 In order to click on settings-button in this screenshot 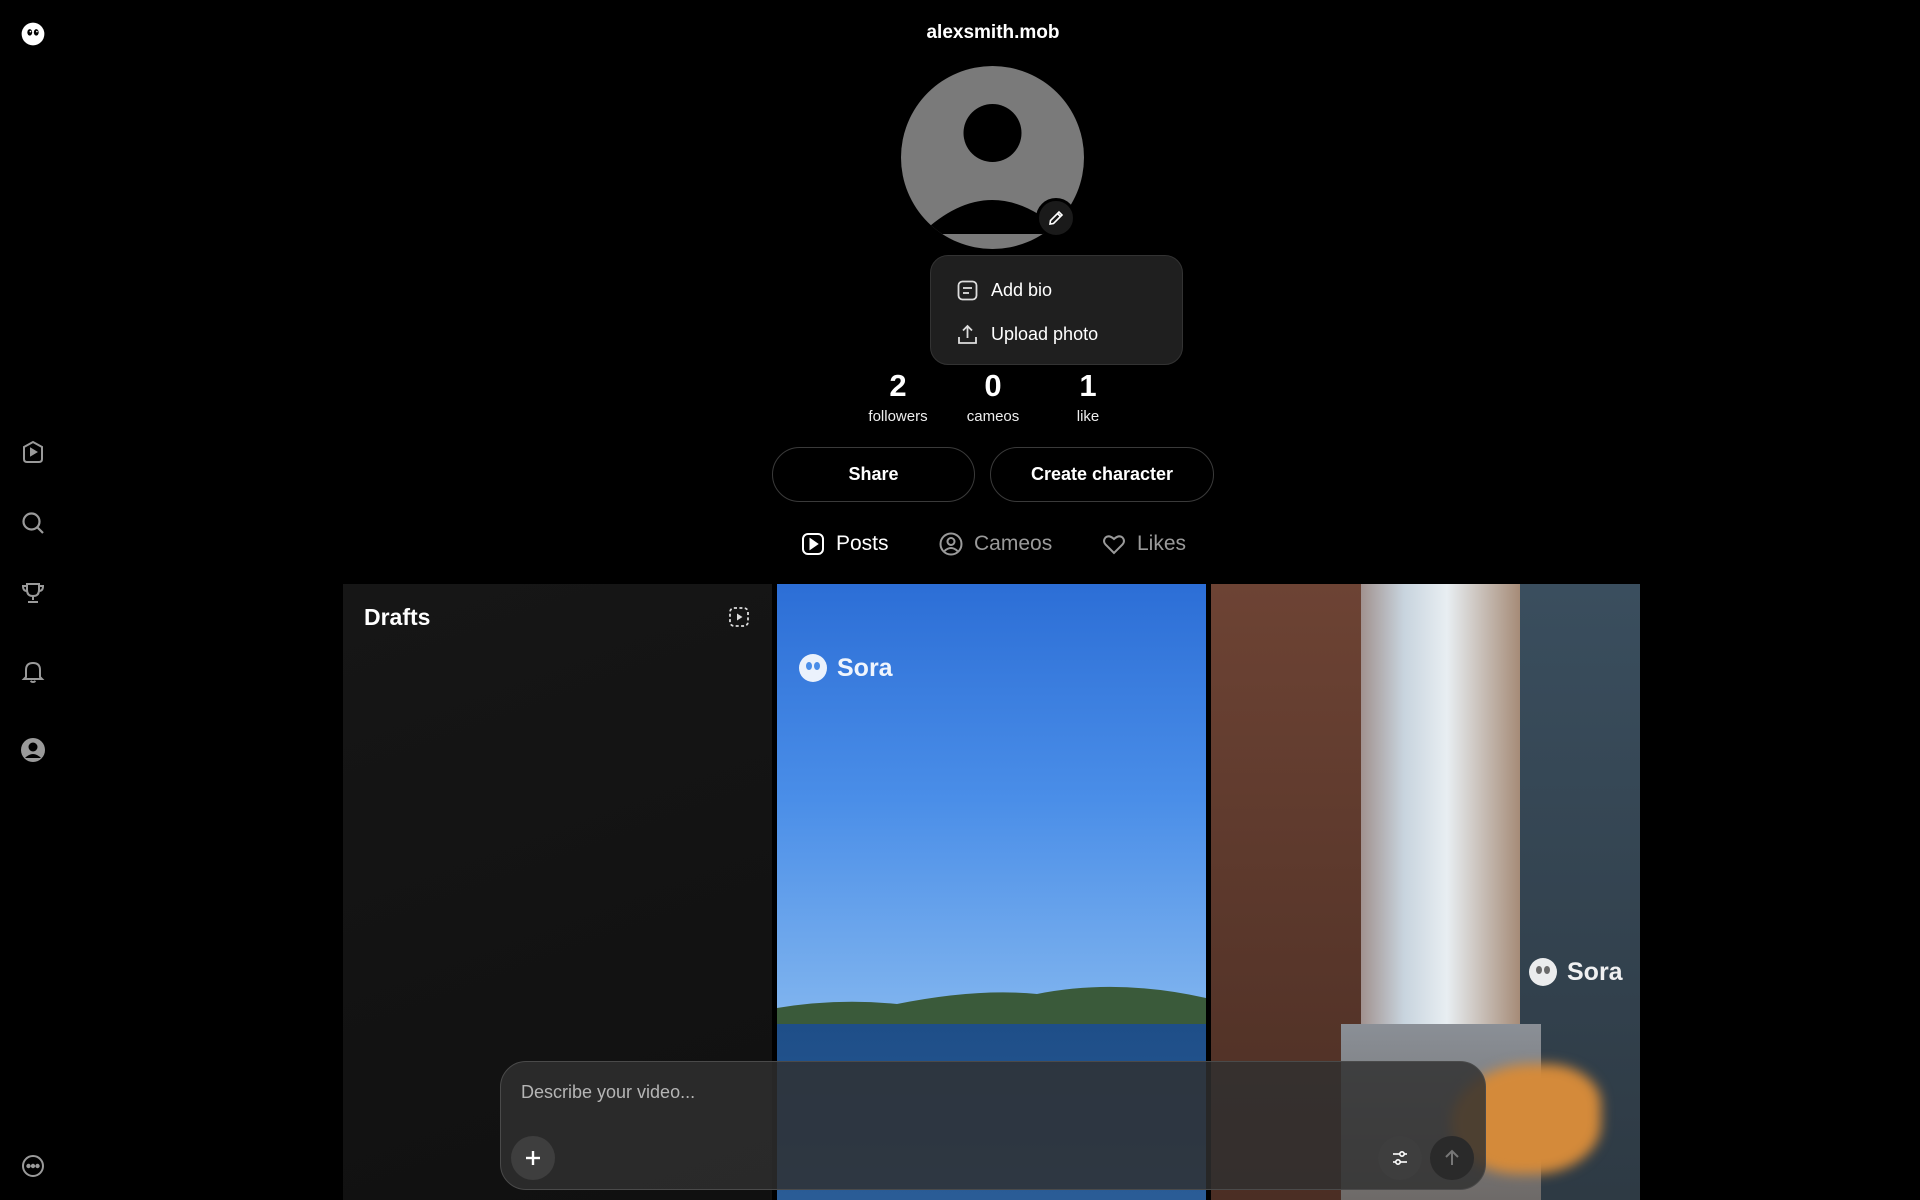, I will do `click(1400, 1158)`.